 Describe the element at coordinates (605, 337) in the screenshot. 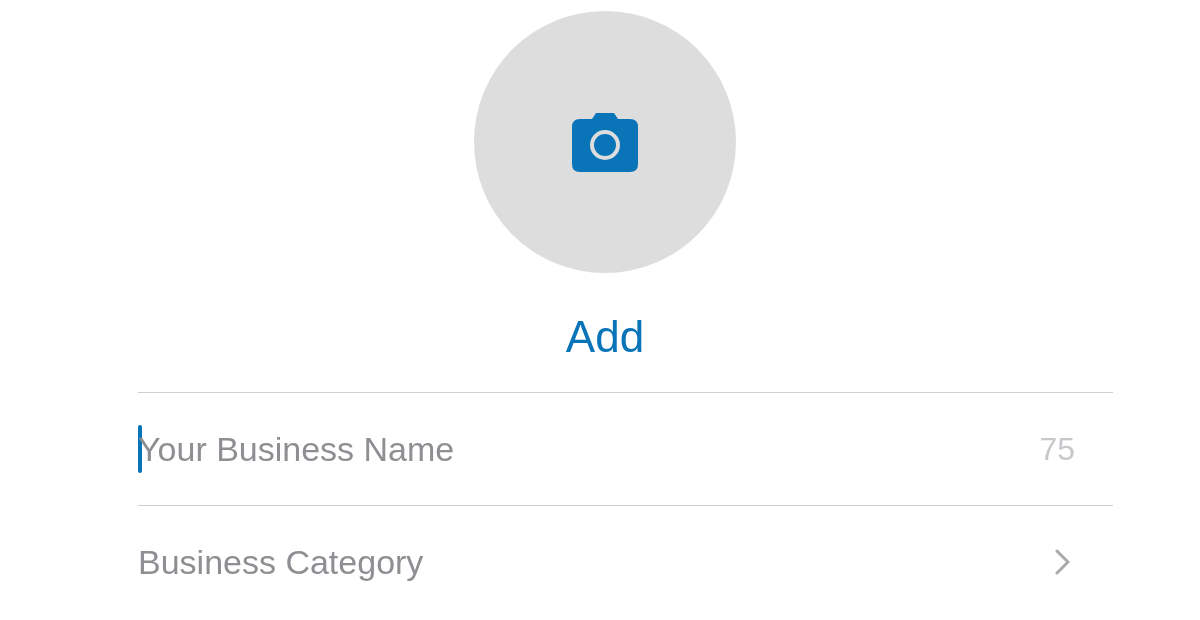

I see `add-photo-link: Add` at that location.